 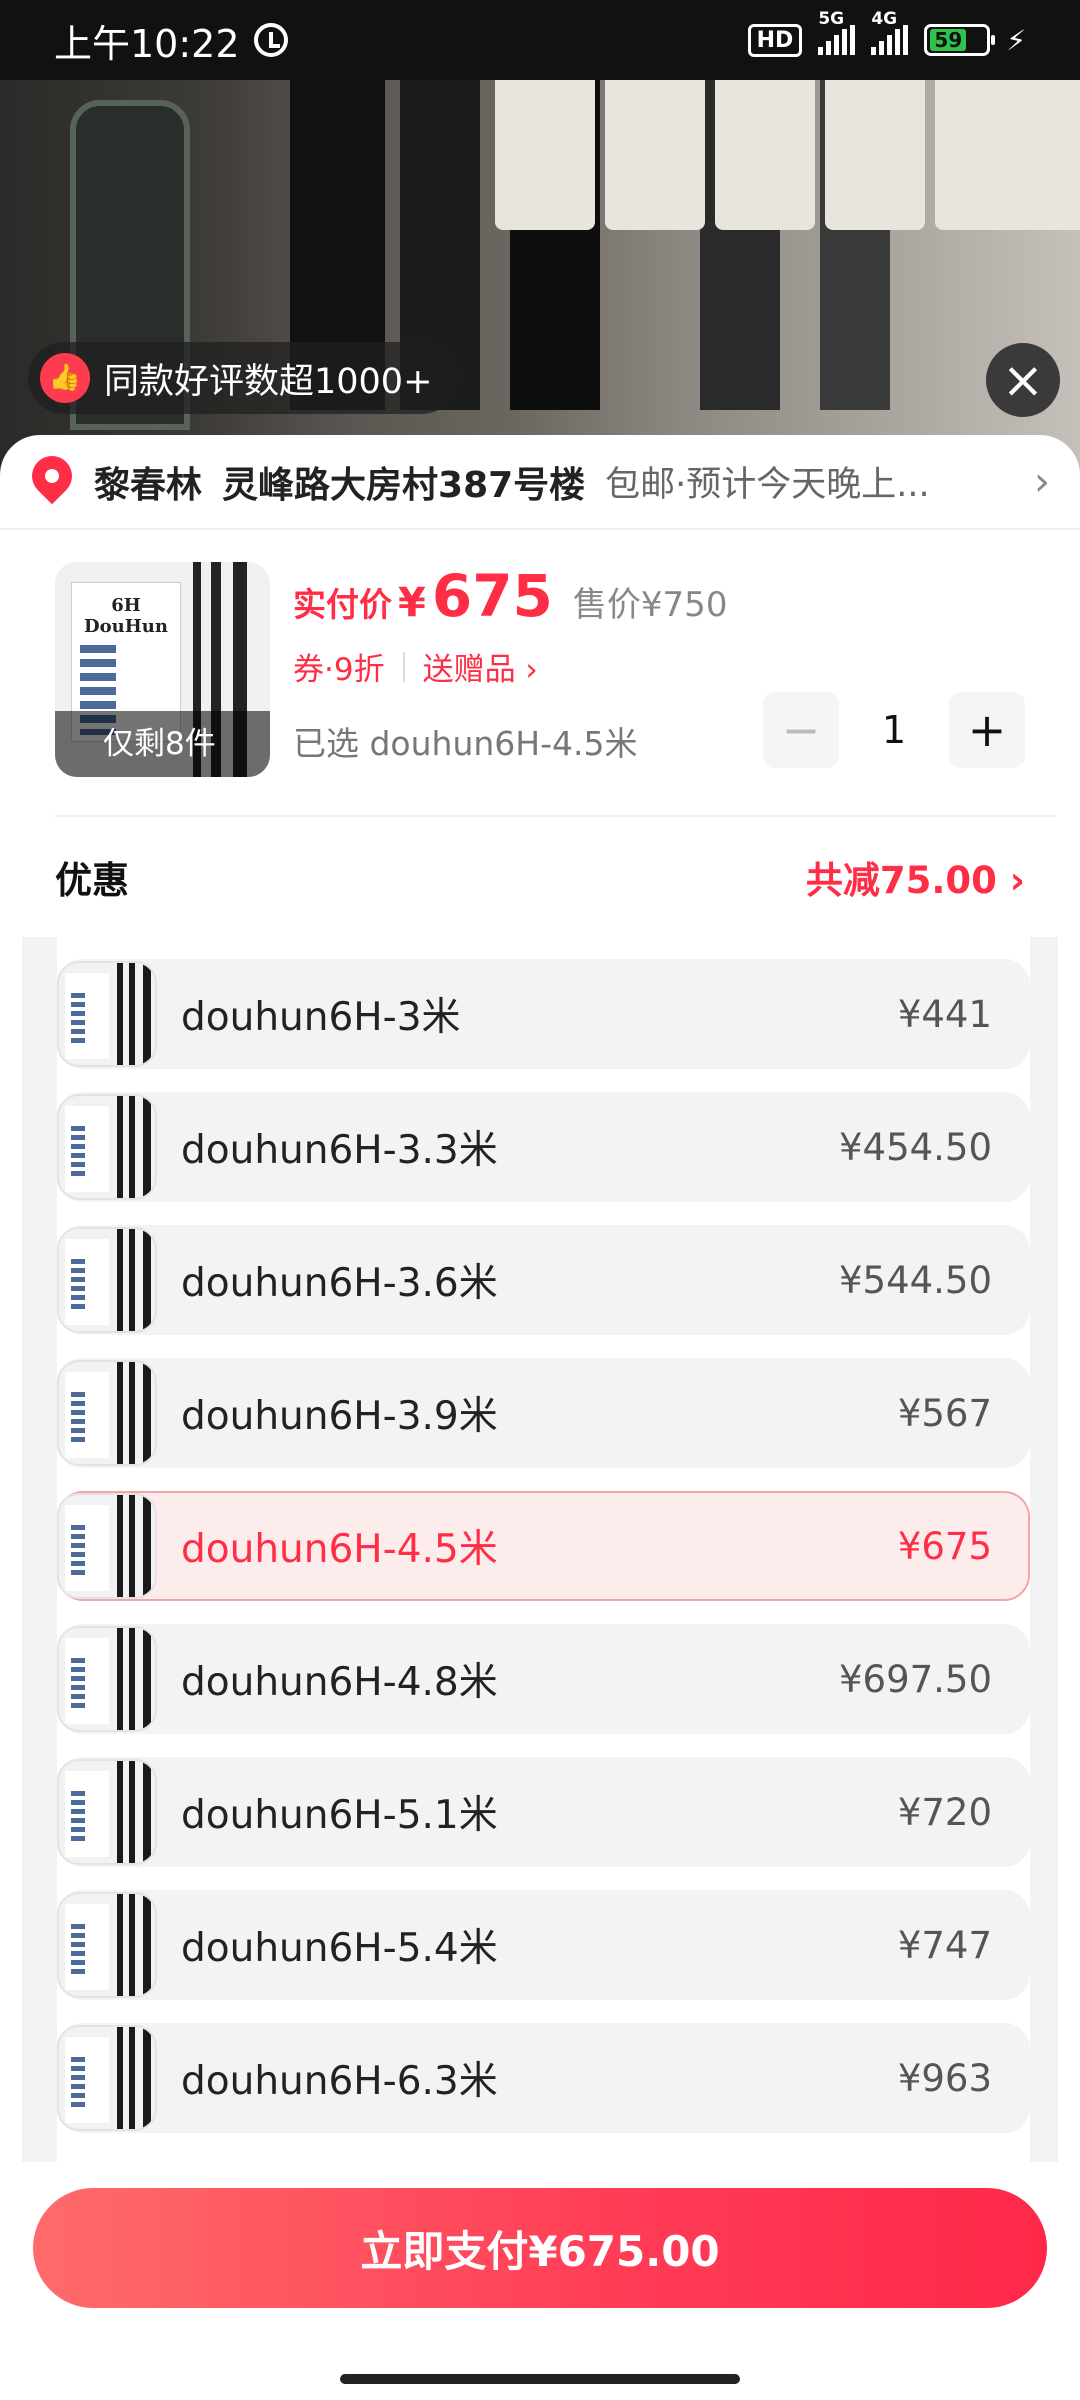 I want to click on pay-now-button: 立即支付¥675.00, so click(x=540, y=2248).